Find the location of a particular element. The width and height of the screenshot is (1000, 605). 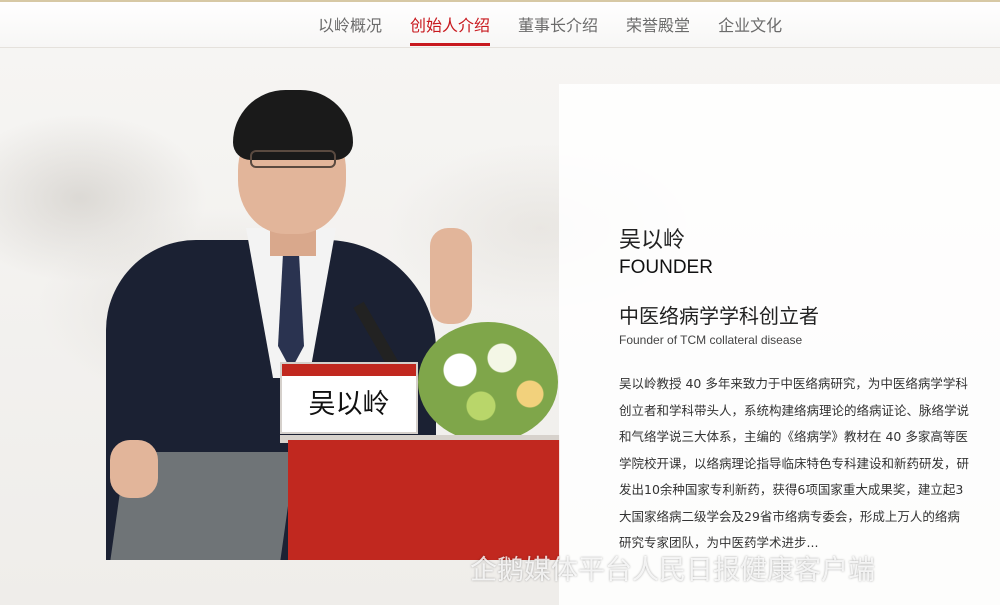

nameplate-header-bar is located at coordinates (349, 370).